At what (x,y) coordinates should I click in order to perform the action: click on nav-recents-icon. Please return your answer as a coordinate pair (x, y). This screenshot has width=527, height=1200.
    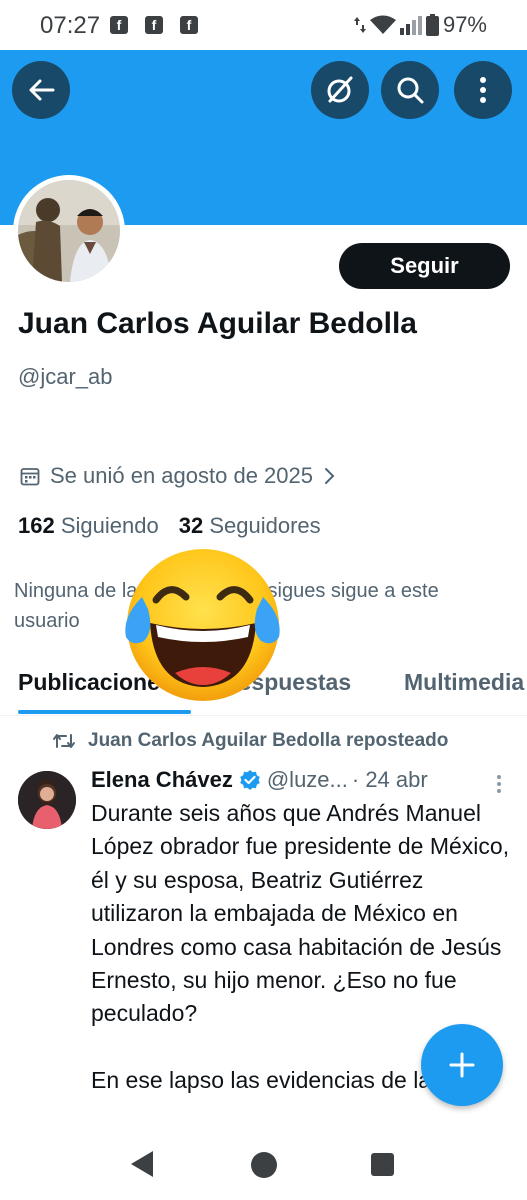
    Looking at the image, I should click on (382, 1164).